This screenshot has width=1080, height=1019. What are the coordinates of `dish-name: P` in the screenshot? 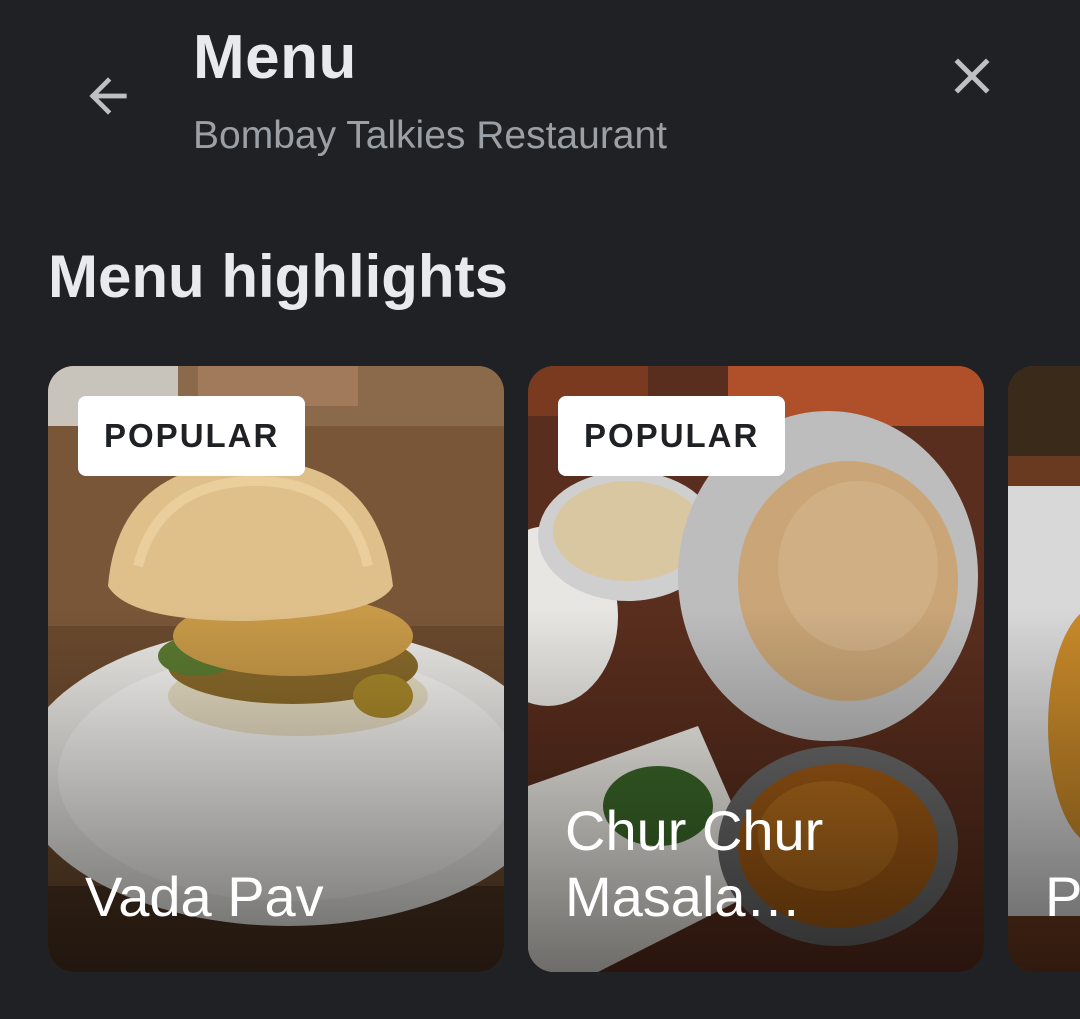 It's located at (1062, 896).